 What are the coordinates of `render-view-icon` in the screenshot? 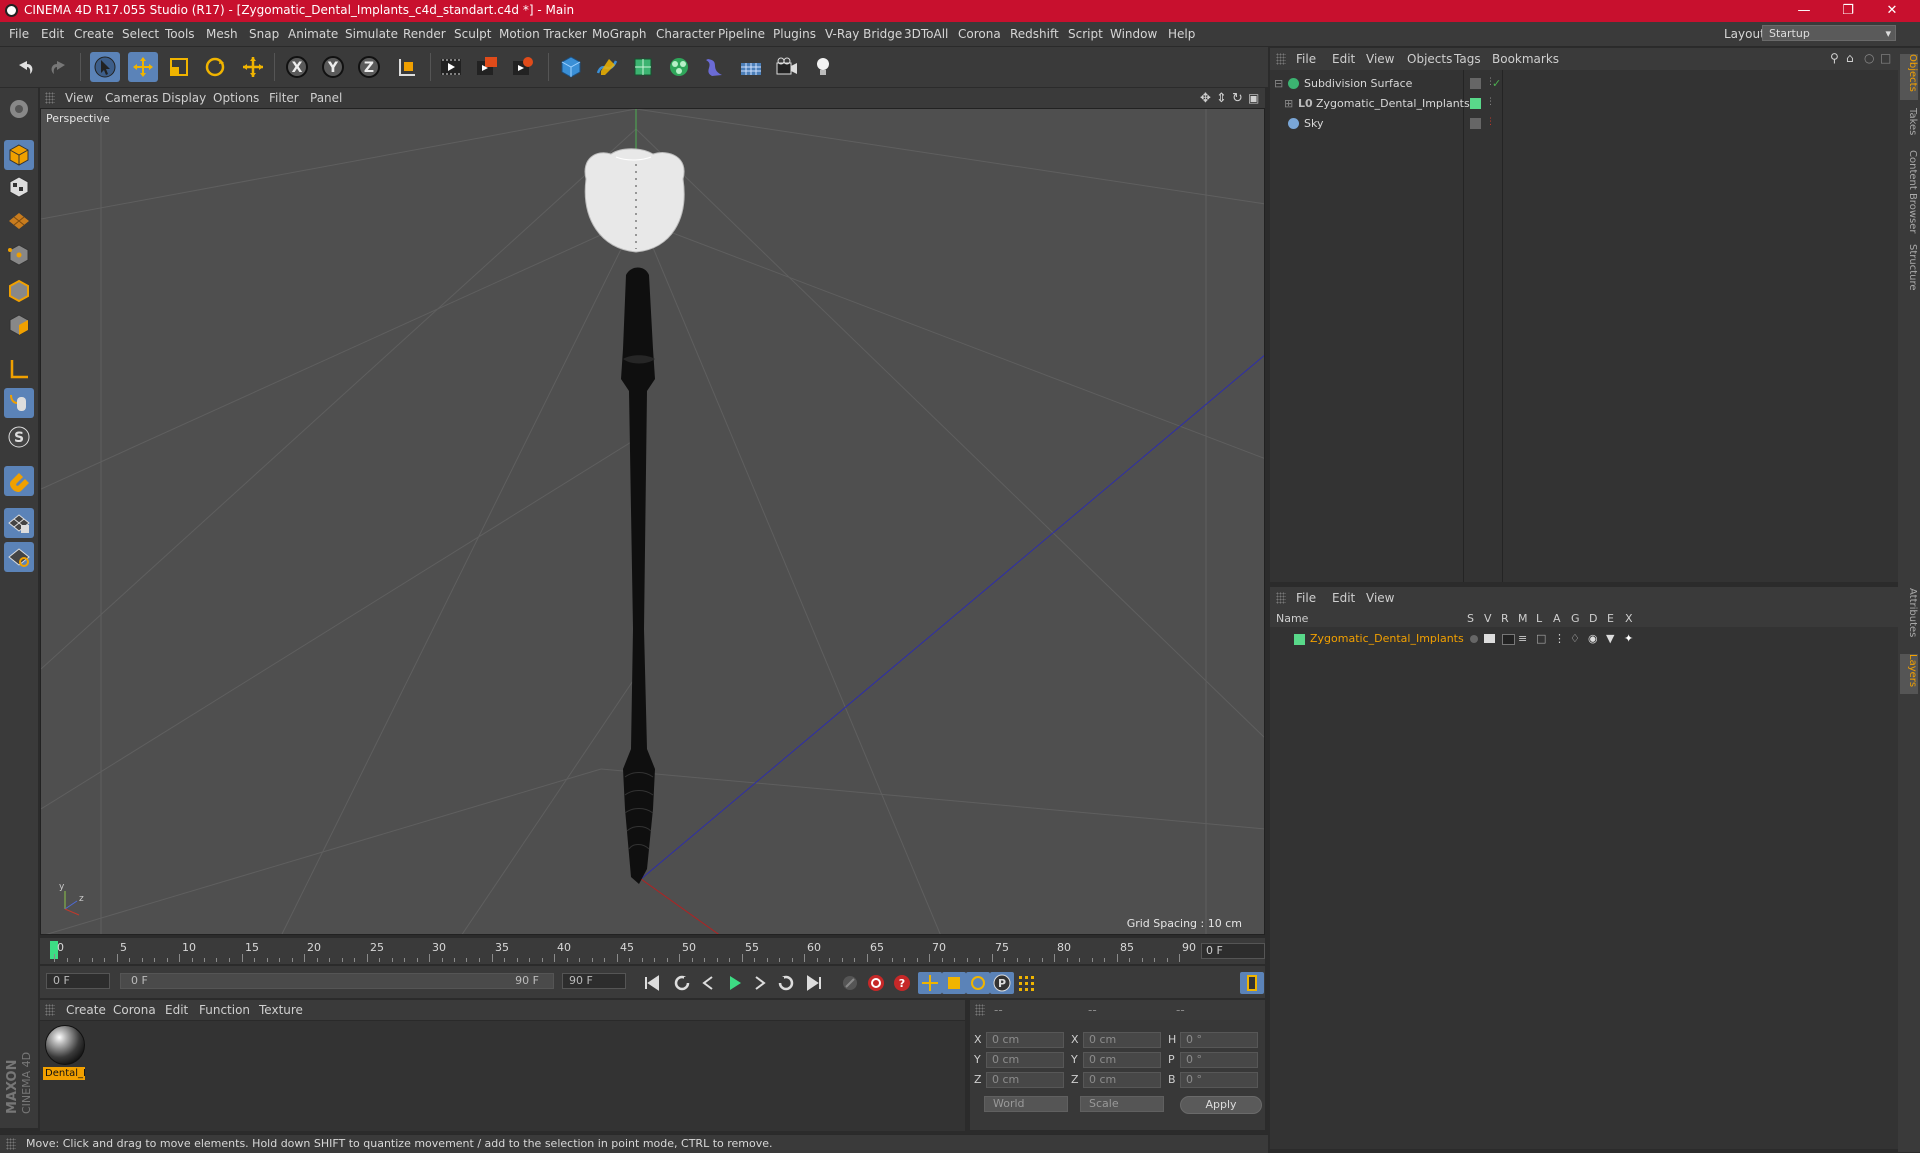 It's located at (451, 67).